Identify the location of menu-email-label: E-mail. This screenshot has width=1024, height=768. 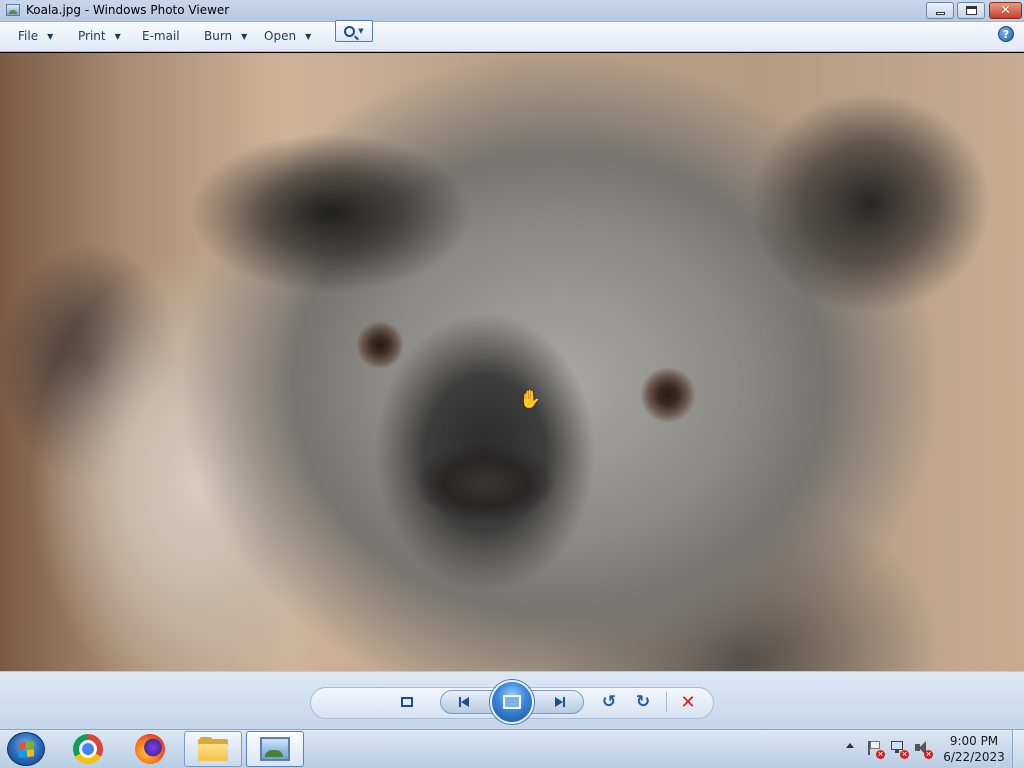
(161, 36).